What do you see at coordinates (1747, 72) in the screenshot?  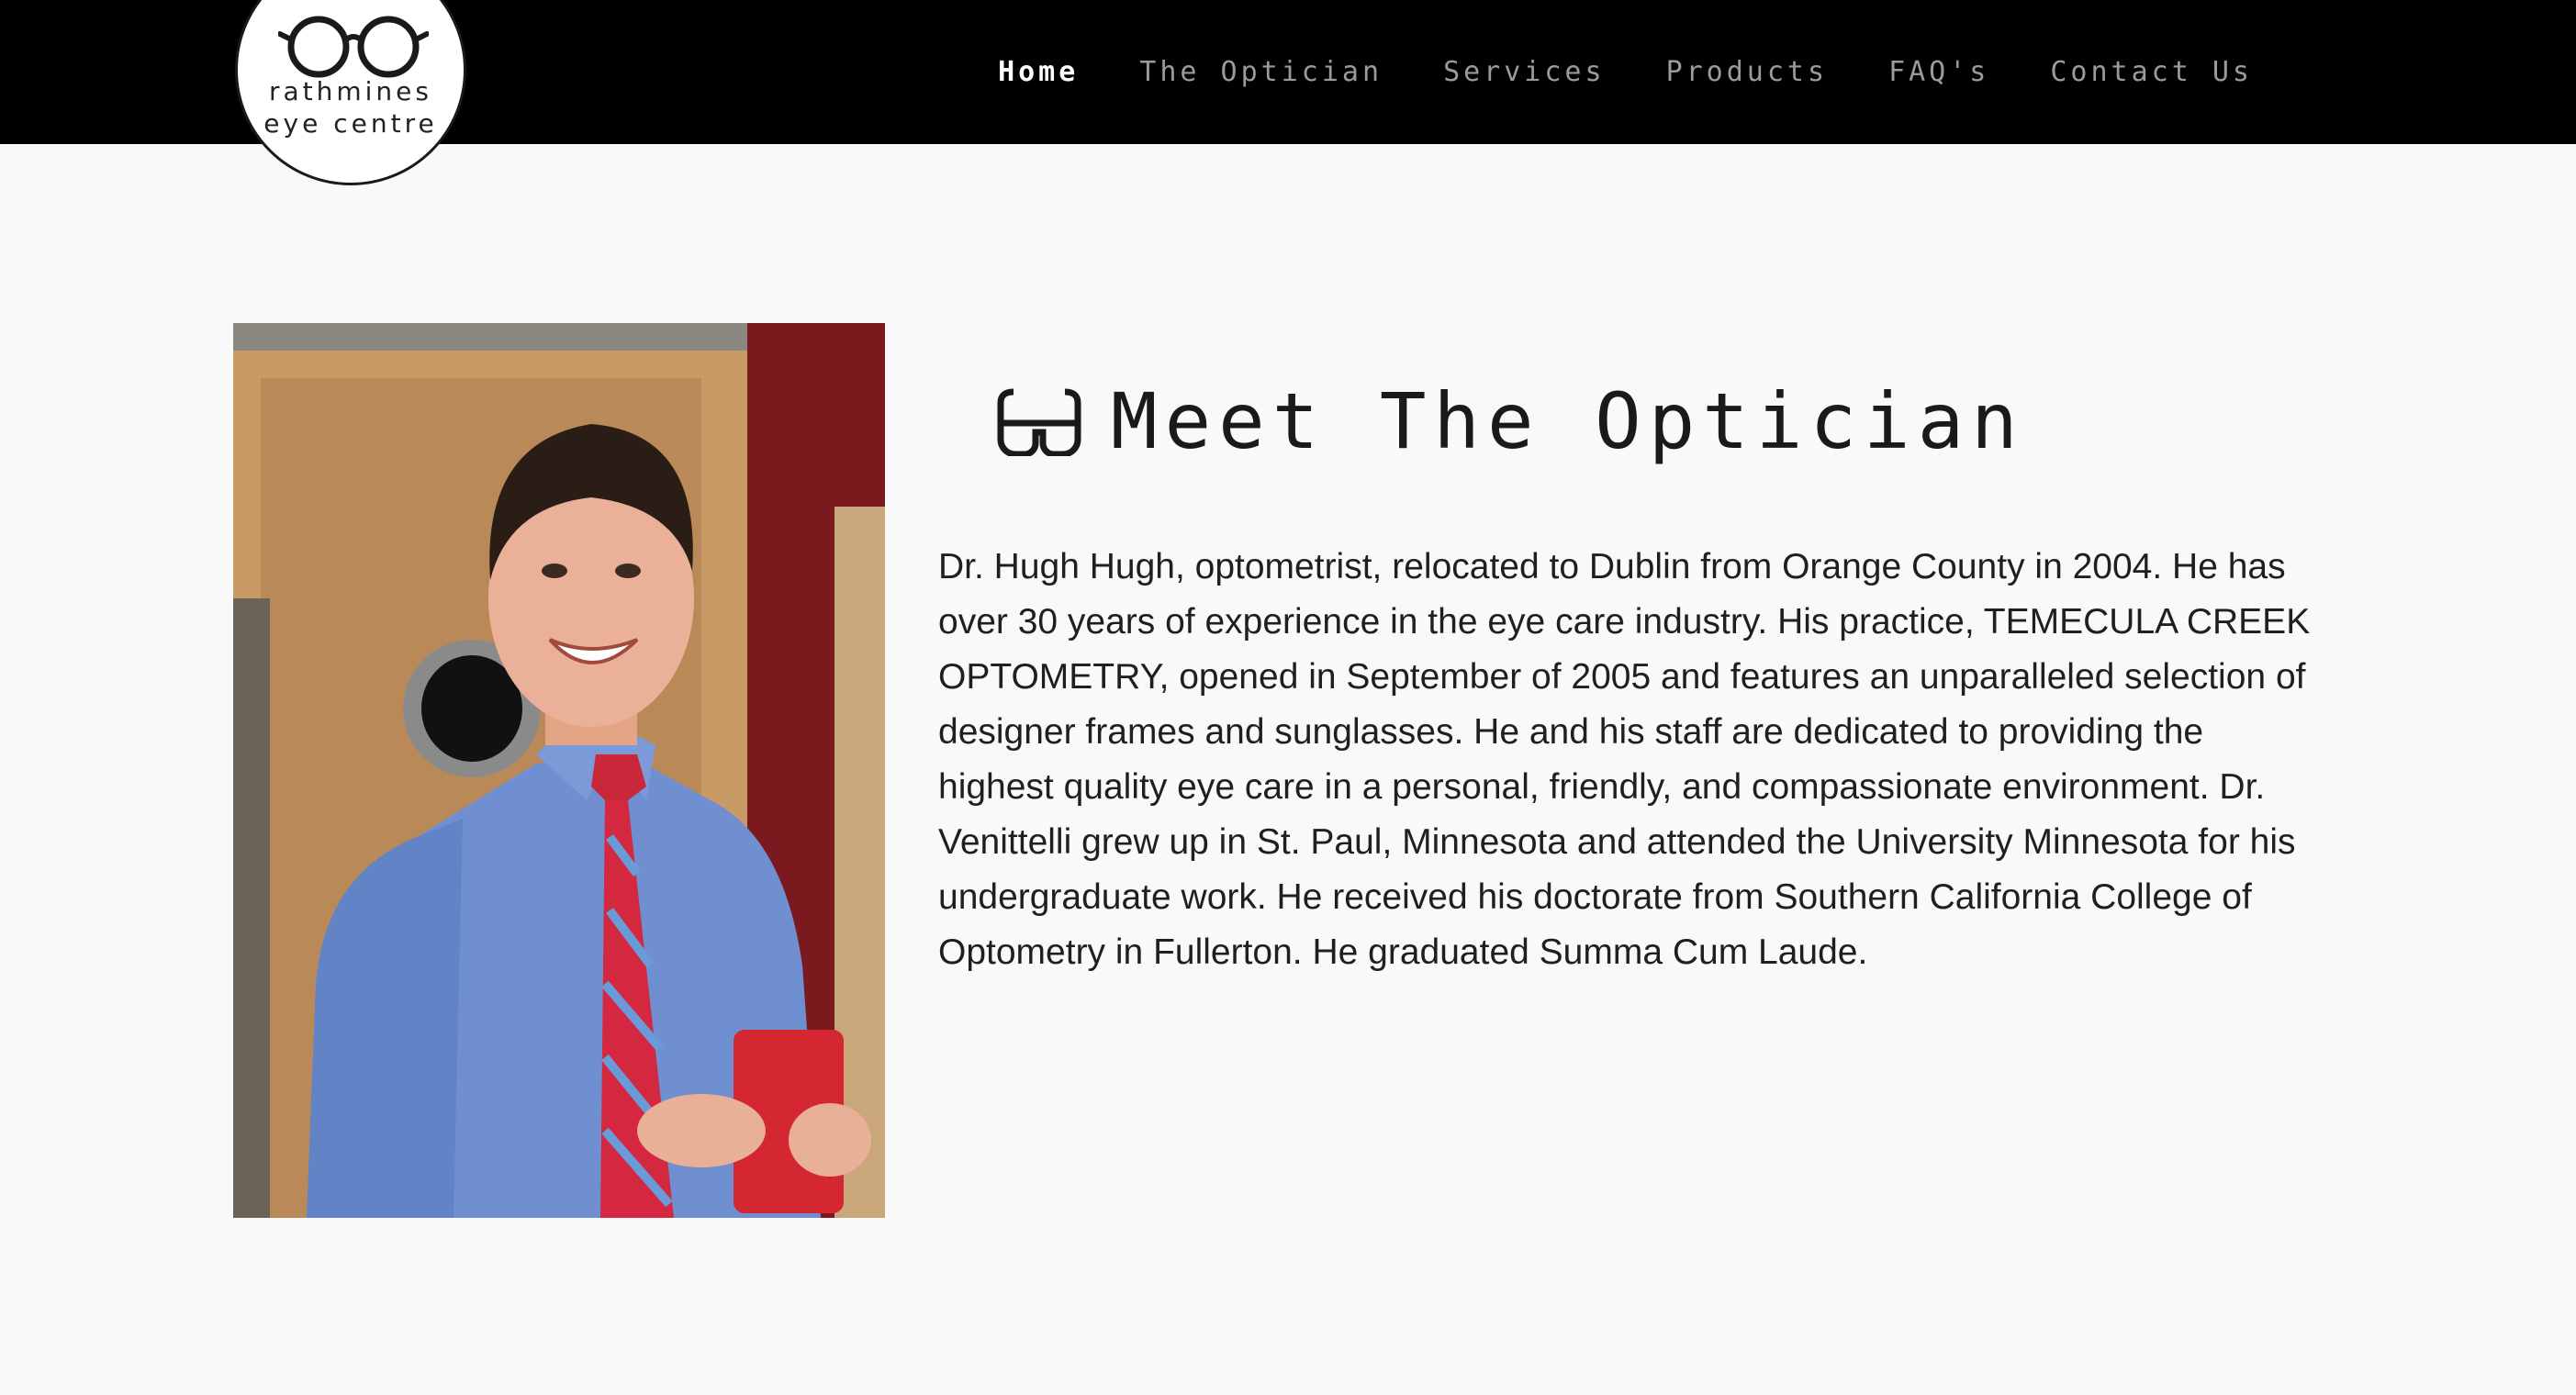 I see `nav-item-products: Products` at bounding box center [1747, 72].